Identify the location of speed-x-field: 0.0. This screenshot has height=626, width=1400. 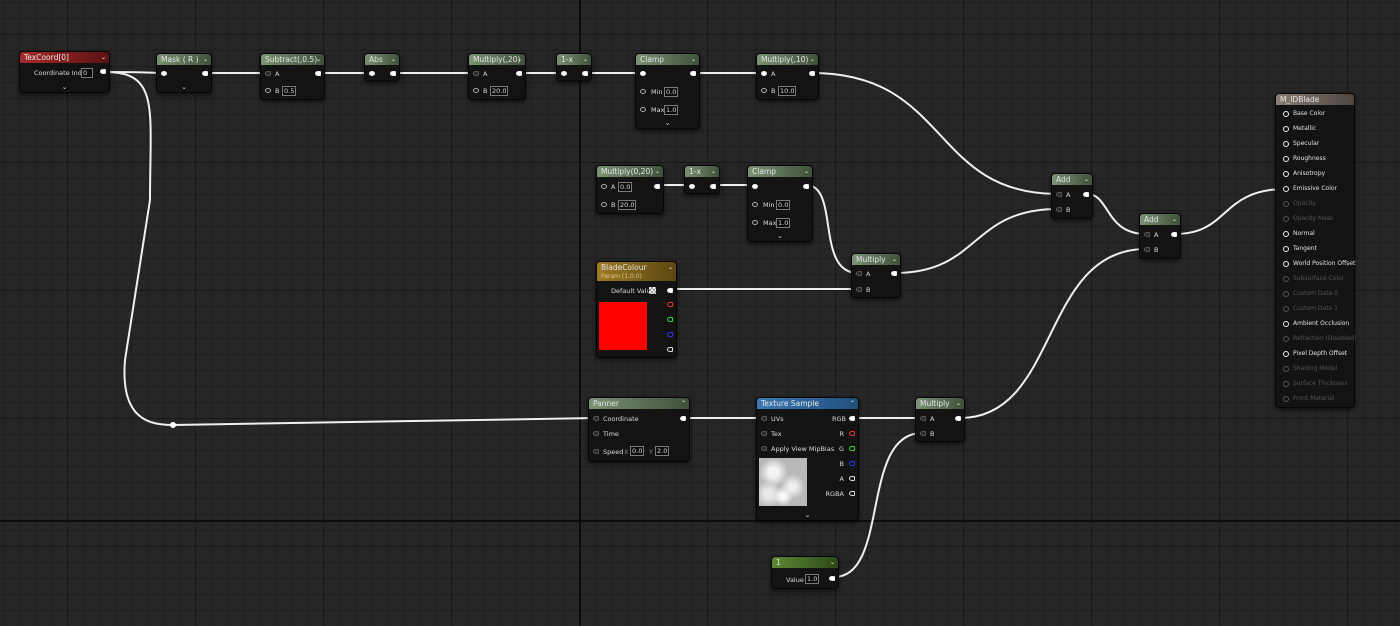
(637, 451).